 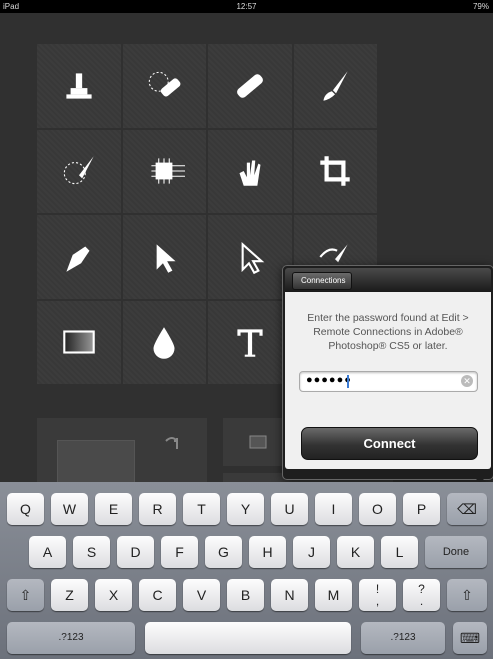 I want to click on color-panel, so click(x=122, y=455).